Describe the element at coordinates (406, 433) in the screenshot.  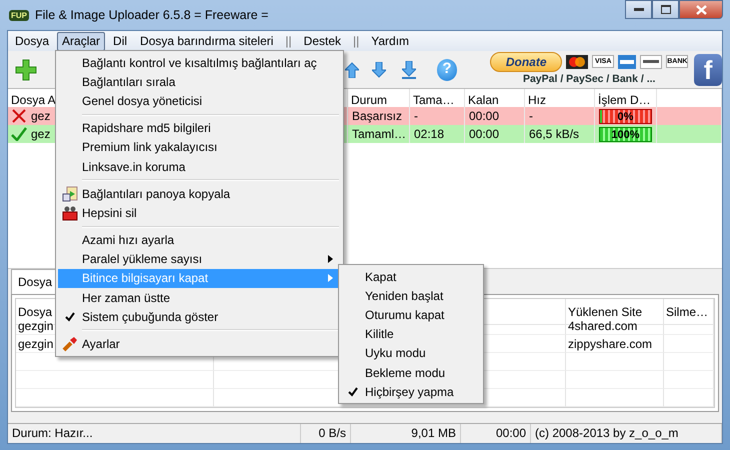
I see `status-text: 9,01 MB` at that location.